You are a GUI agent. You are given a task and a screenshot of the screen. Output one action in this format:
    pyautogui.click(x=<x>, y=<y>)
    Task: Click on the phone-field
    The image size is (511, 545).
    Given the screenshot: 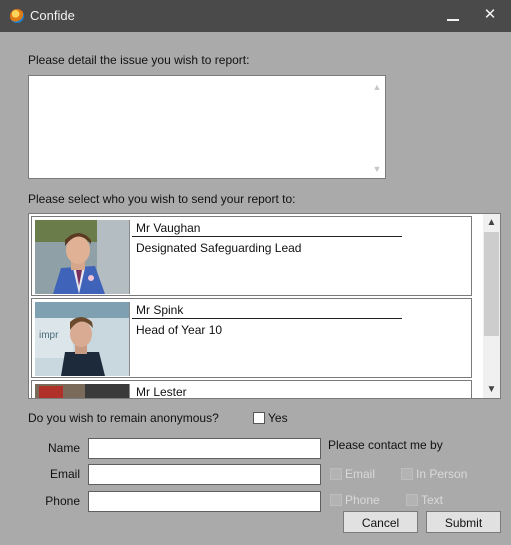 What is the action you would take?
    pyautogui.click(x=204, y=501)
    